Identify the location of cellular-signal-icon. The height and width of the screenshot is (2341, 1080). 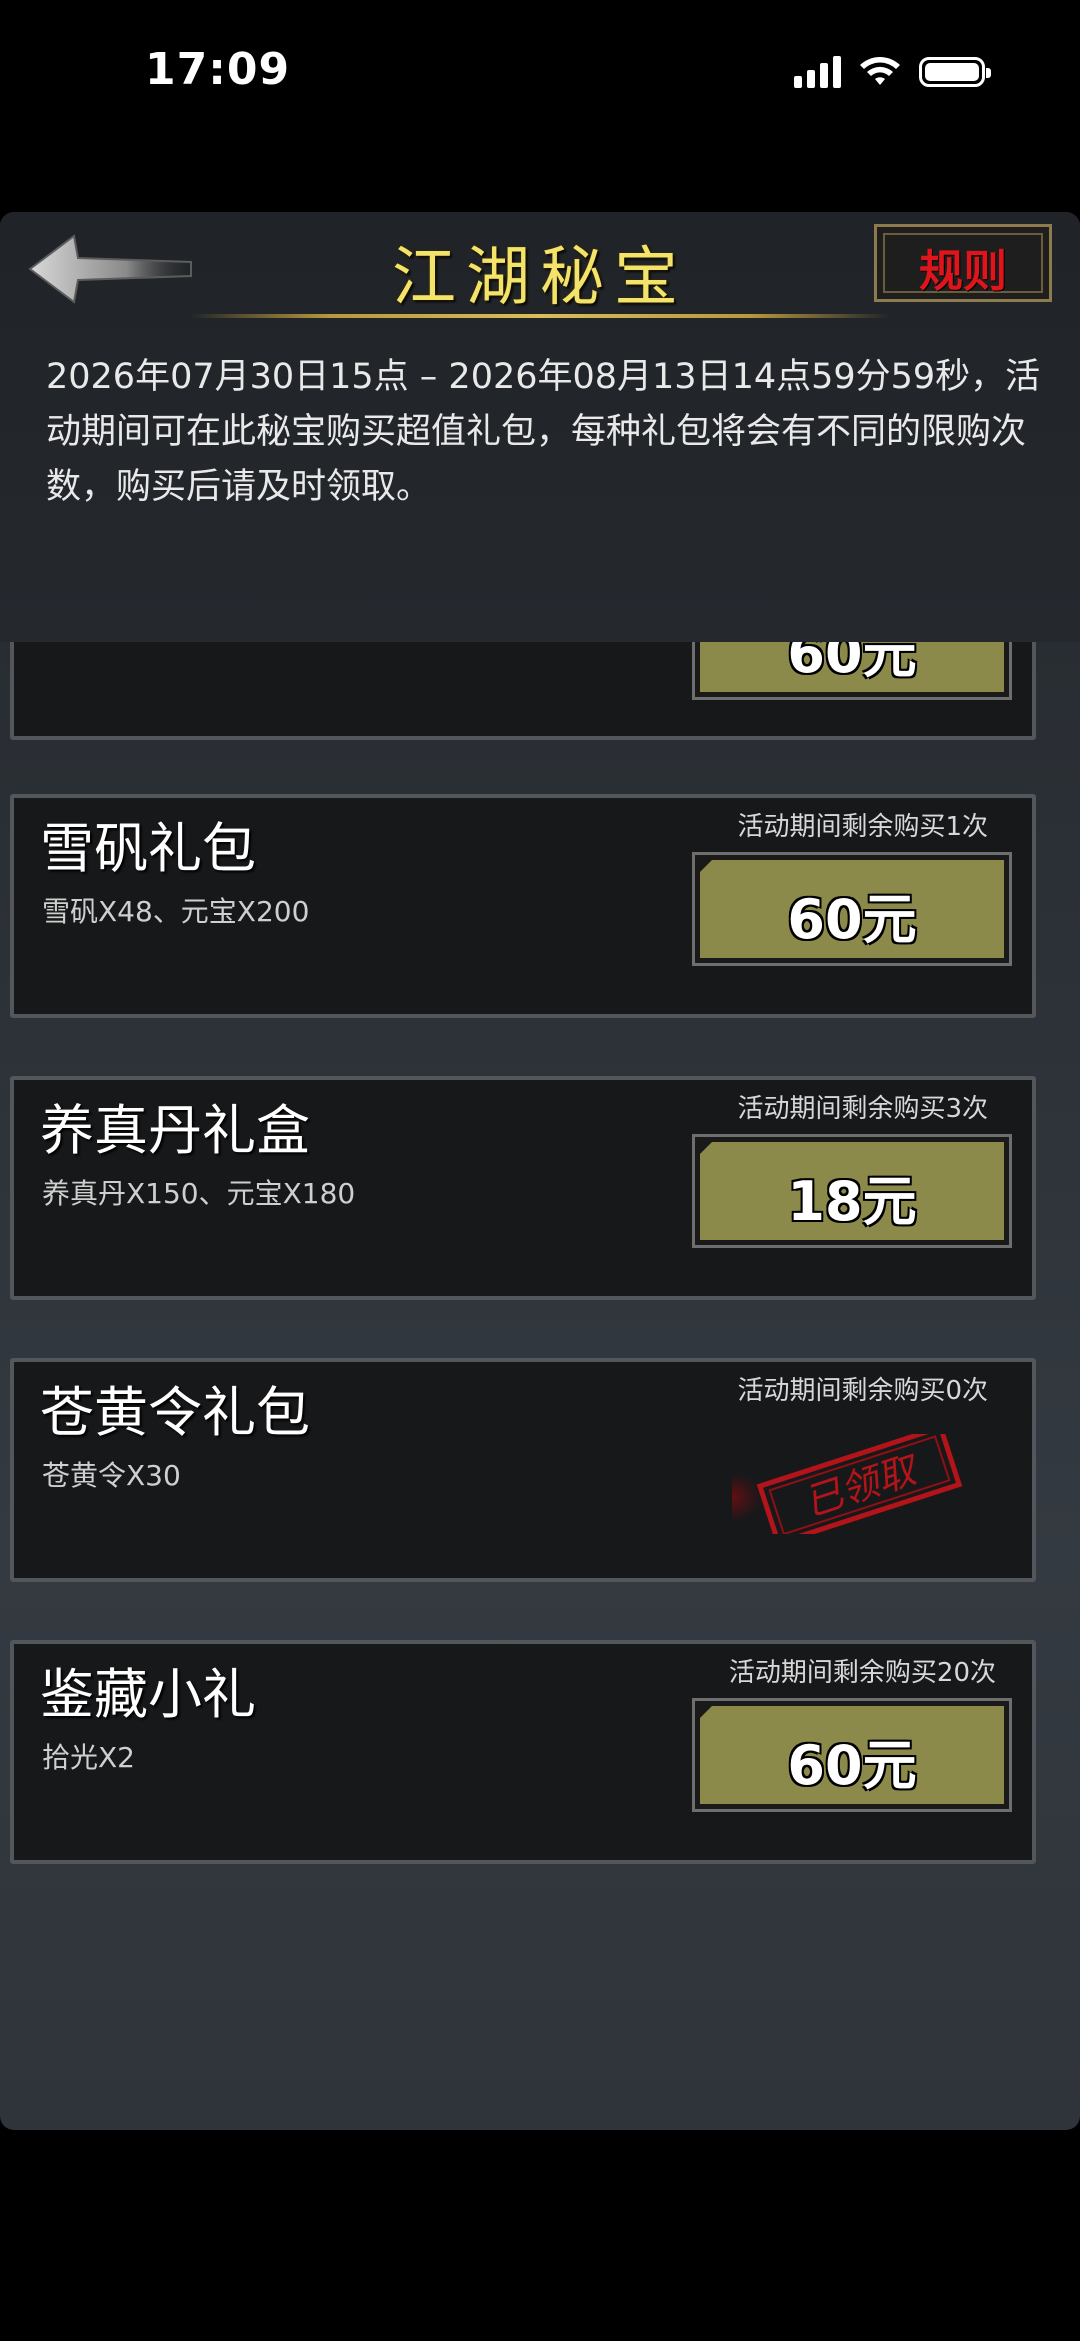
(817, 72).